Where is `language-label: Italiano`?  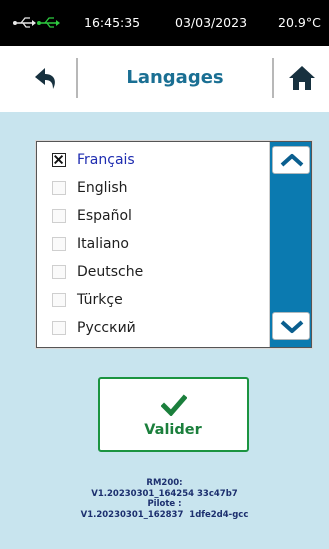
language-label: Italiano is located at coordinates (103, 244).